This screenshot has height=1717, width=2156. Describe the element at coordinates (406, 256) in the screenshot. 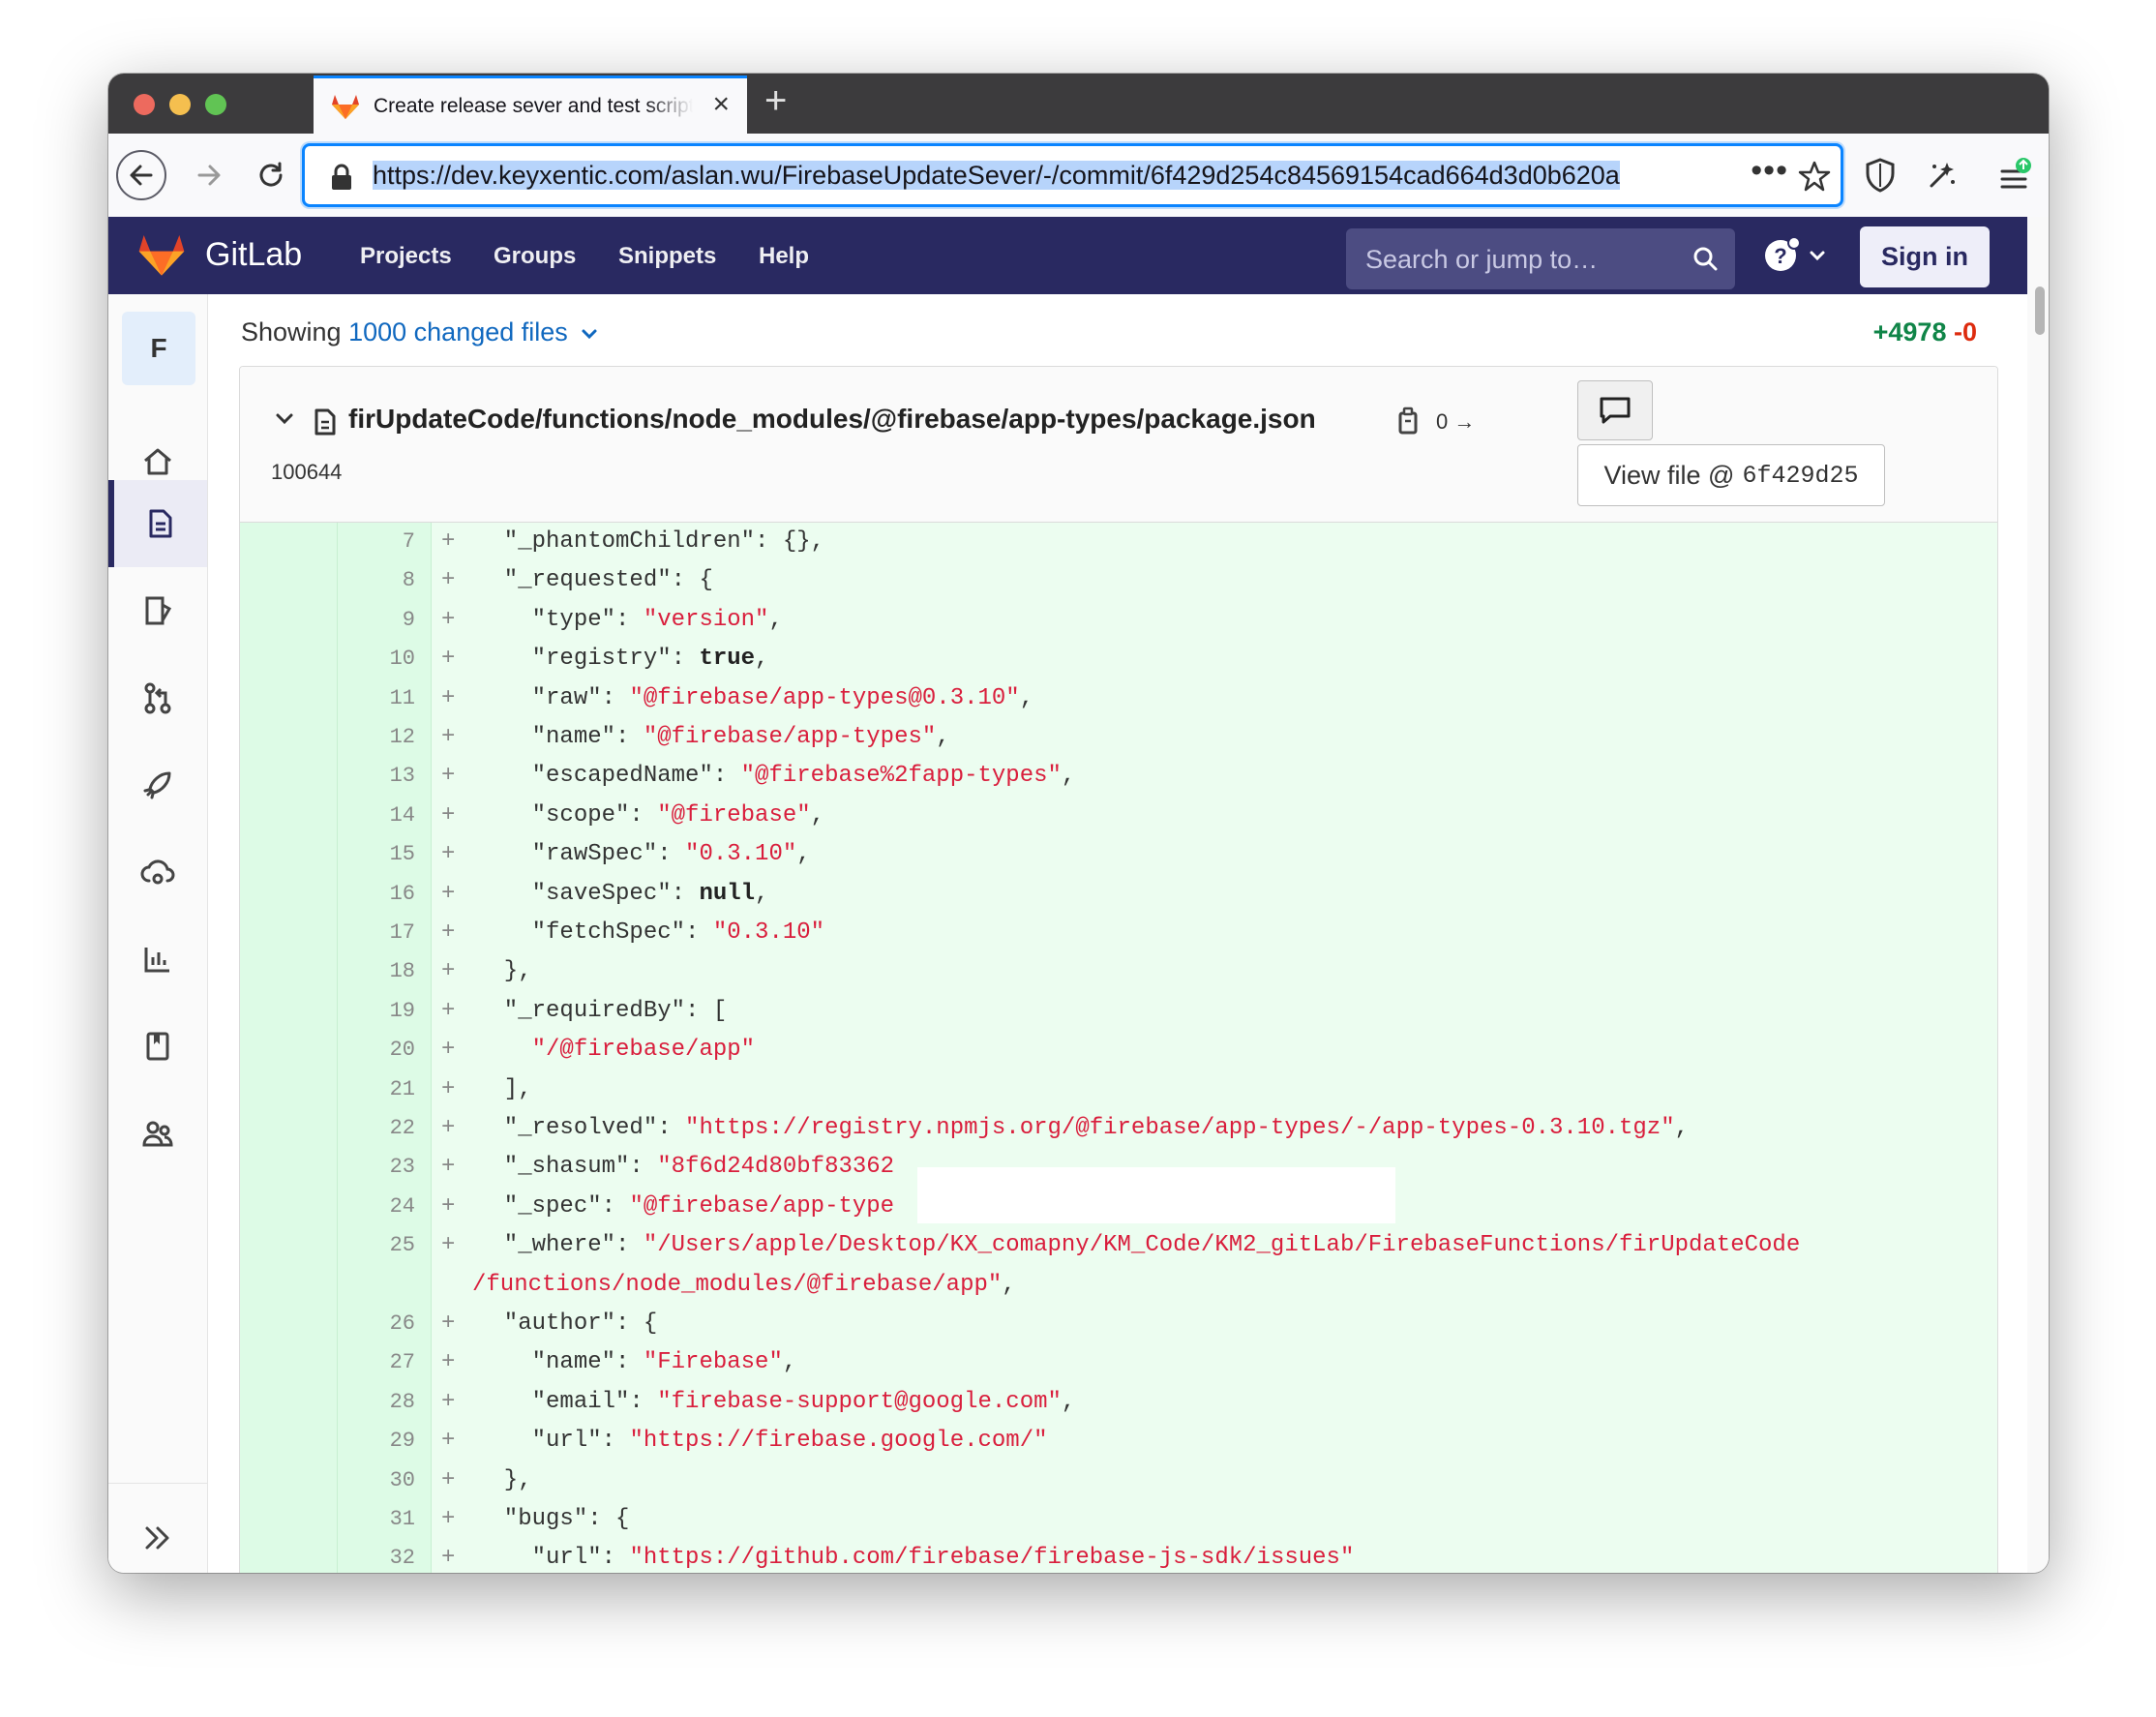

I see `nav-projects: Projects` at that location.